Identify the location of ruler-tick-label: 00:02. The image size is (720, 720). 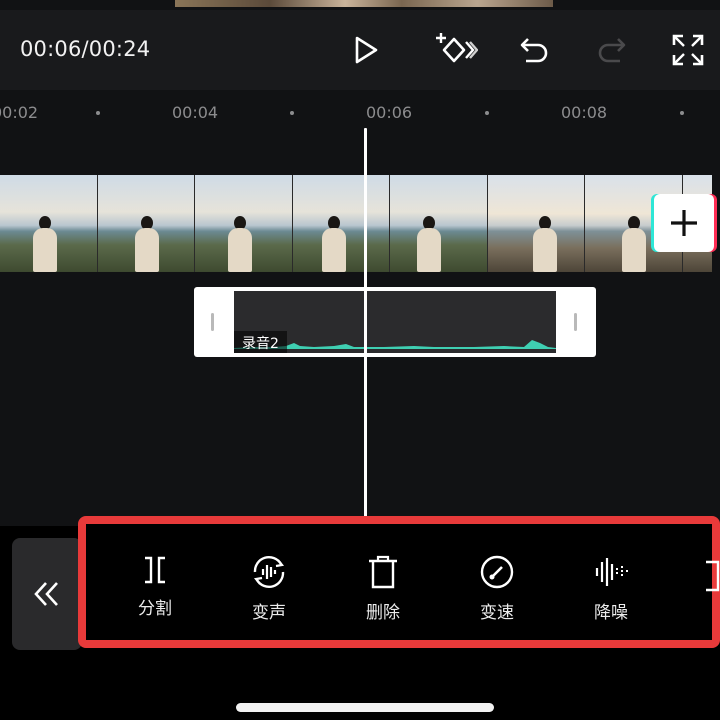
(19, 112).